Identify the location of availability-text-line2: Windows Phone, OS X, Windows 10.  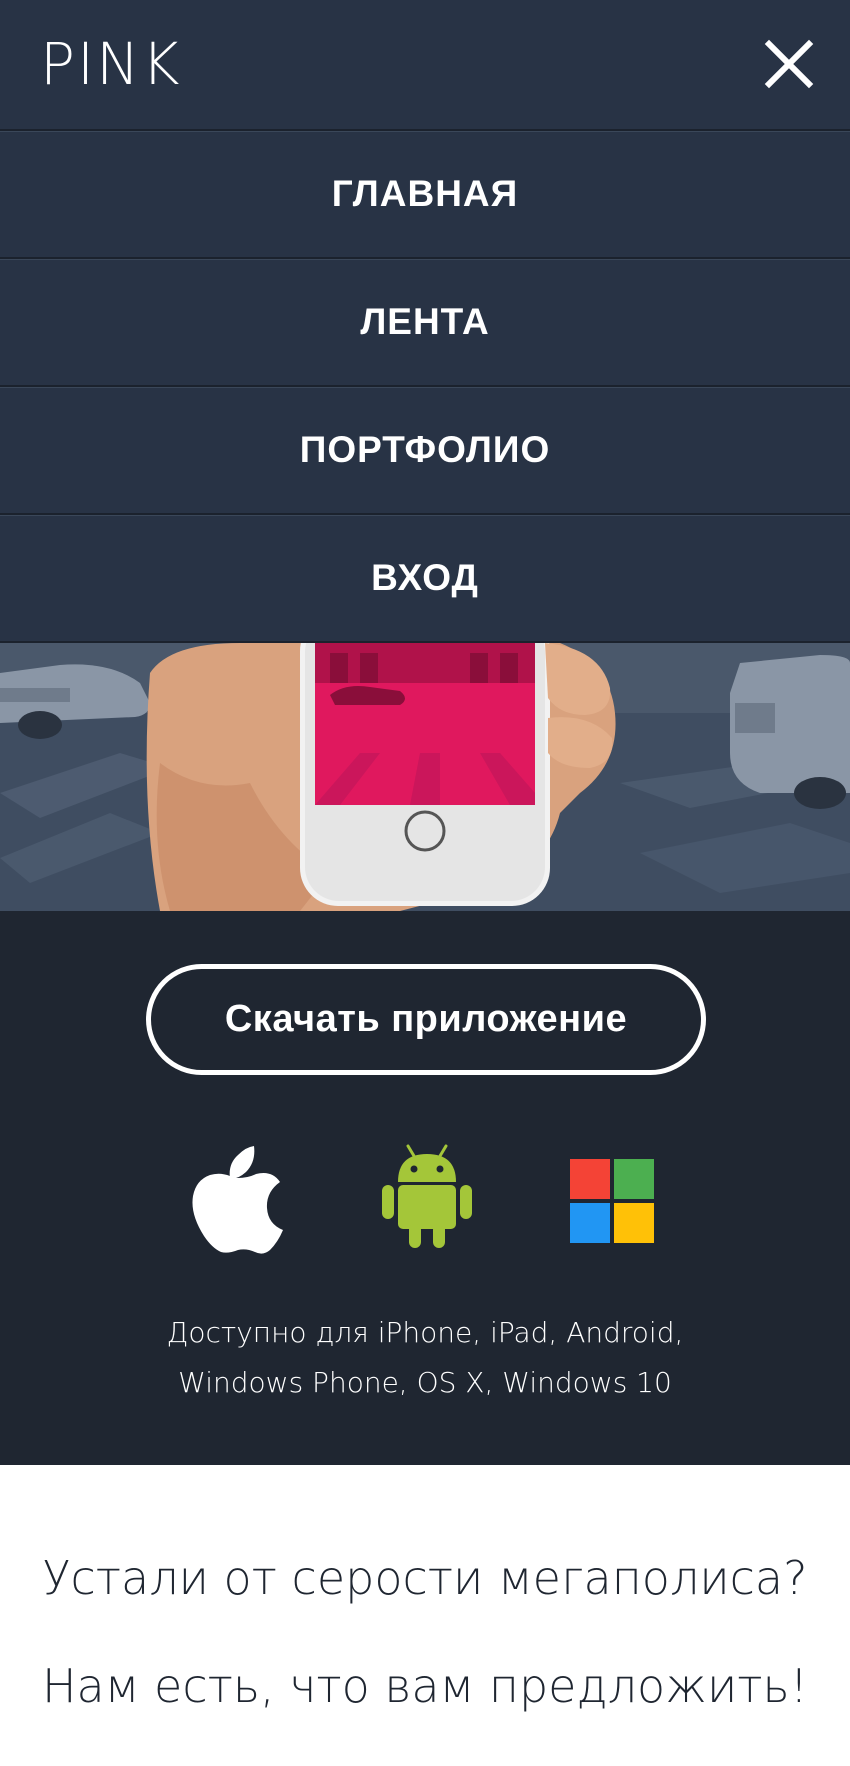
(425, 1382).